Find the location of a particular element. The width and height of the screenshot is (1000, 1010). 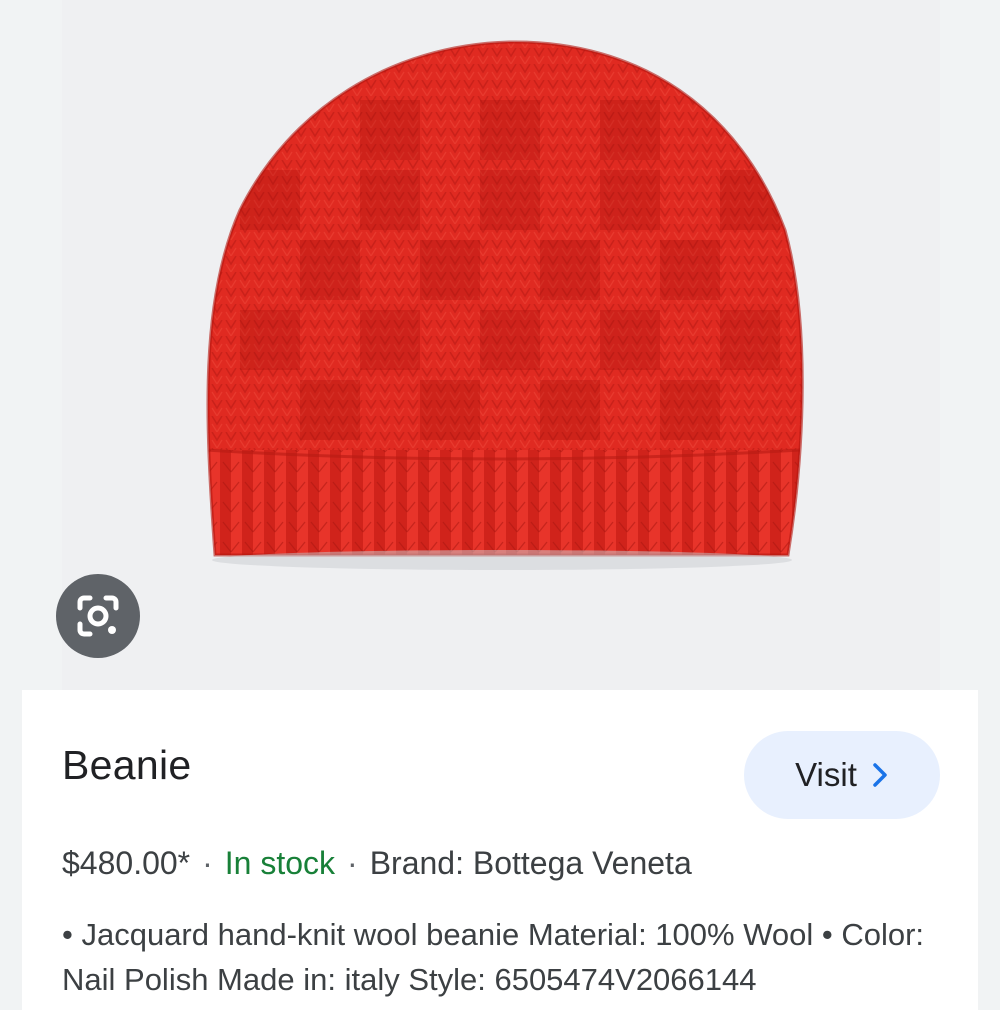

google-lens-button is located at coordinates (98, 616).